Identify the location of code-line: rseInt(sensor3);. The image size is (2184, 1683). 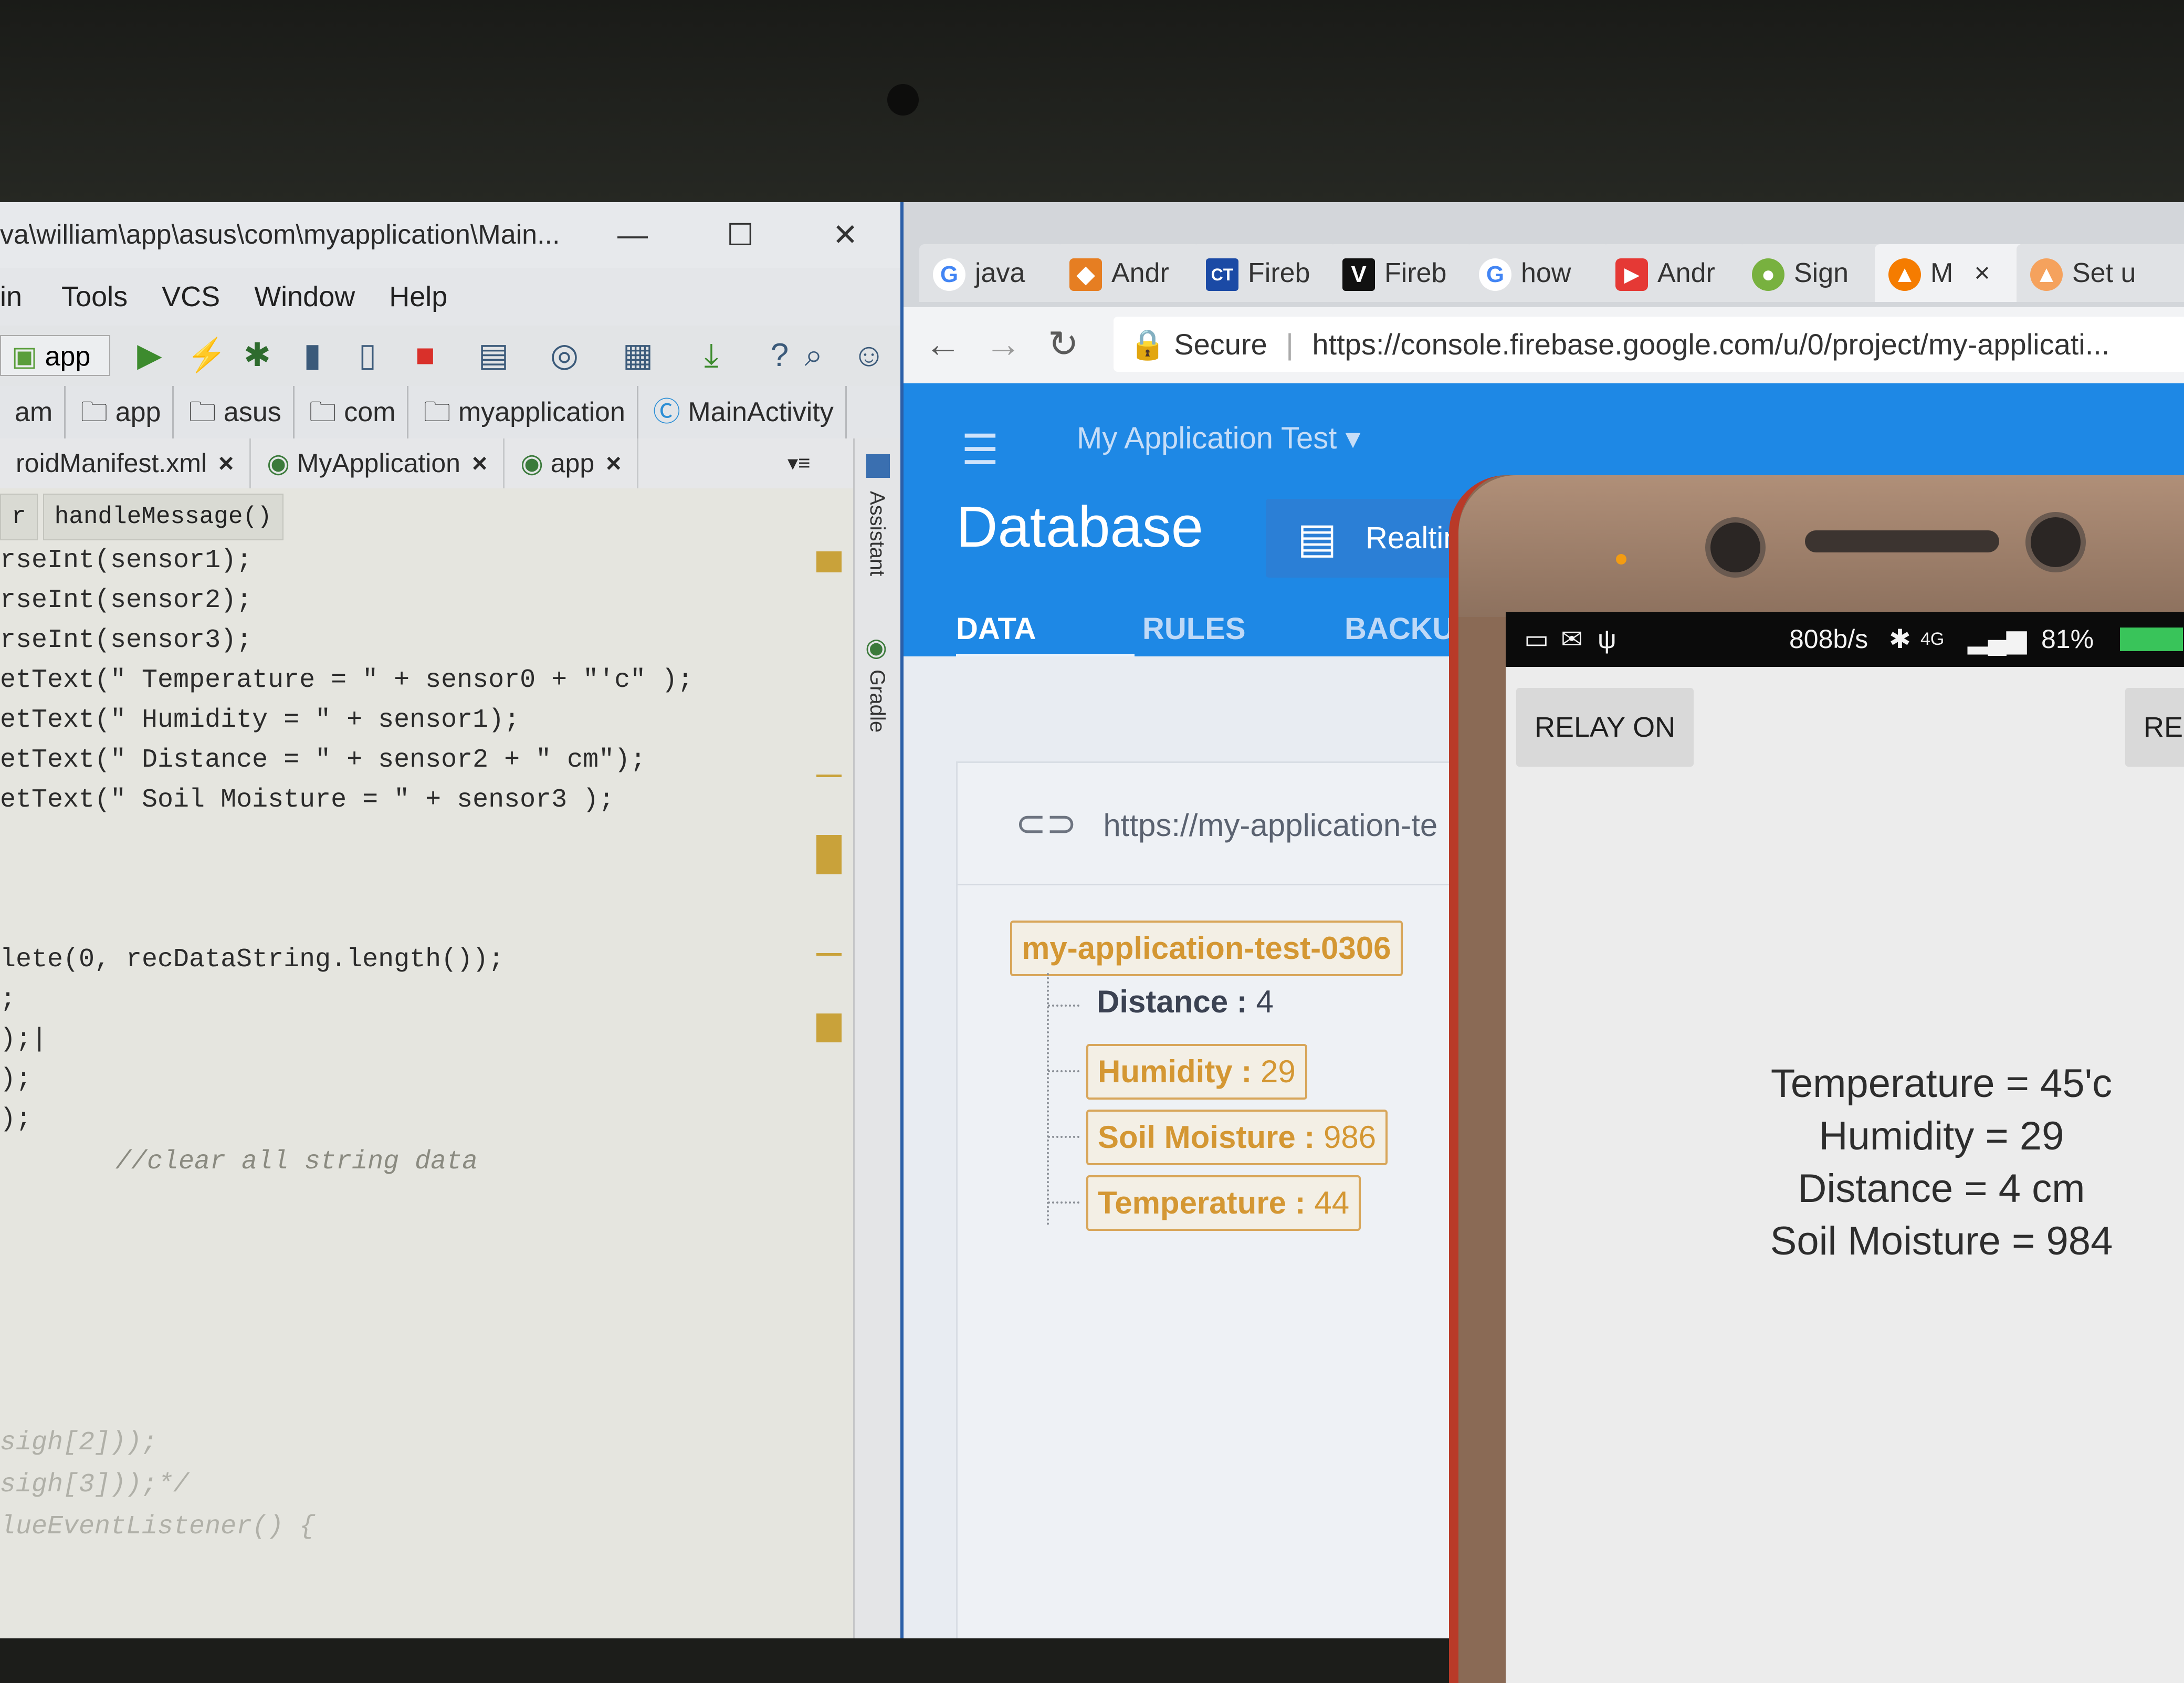
(126, 640).